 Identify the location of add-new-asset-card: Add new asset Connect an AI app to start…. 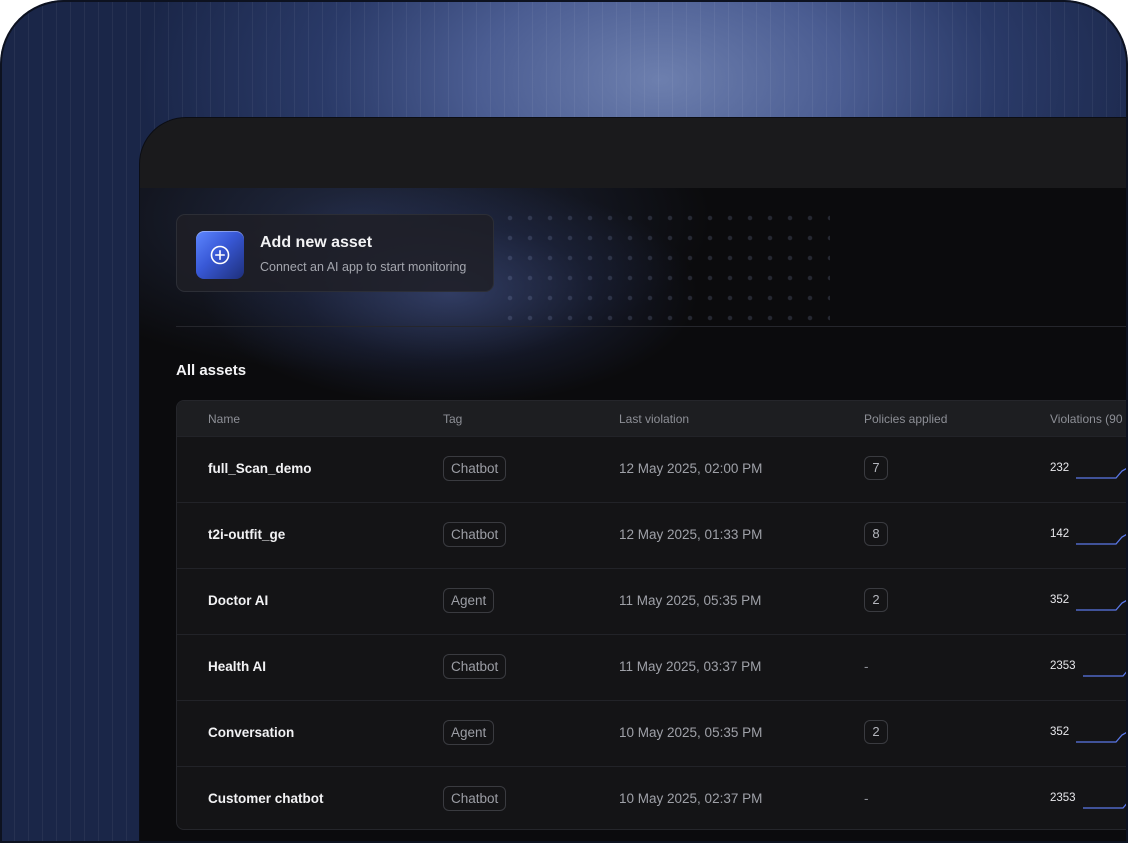
(335, 253).